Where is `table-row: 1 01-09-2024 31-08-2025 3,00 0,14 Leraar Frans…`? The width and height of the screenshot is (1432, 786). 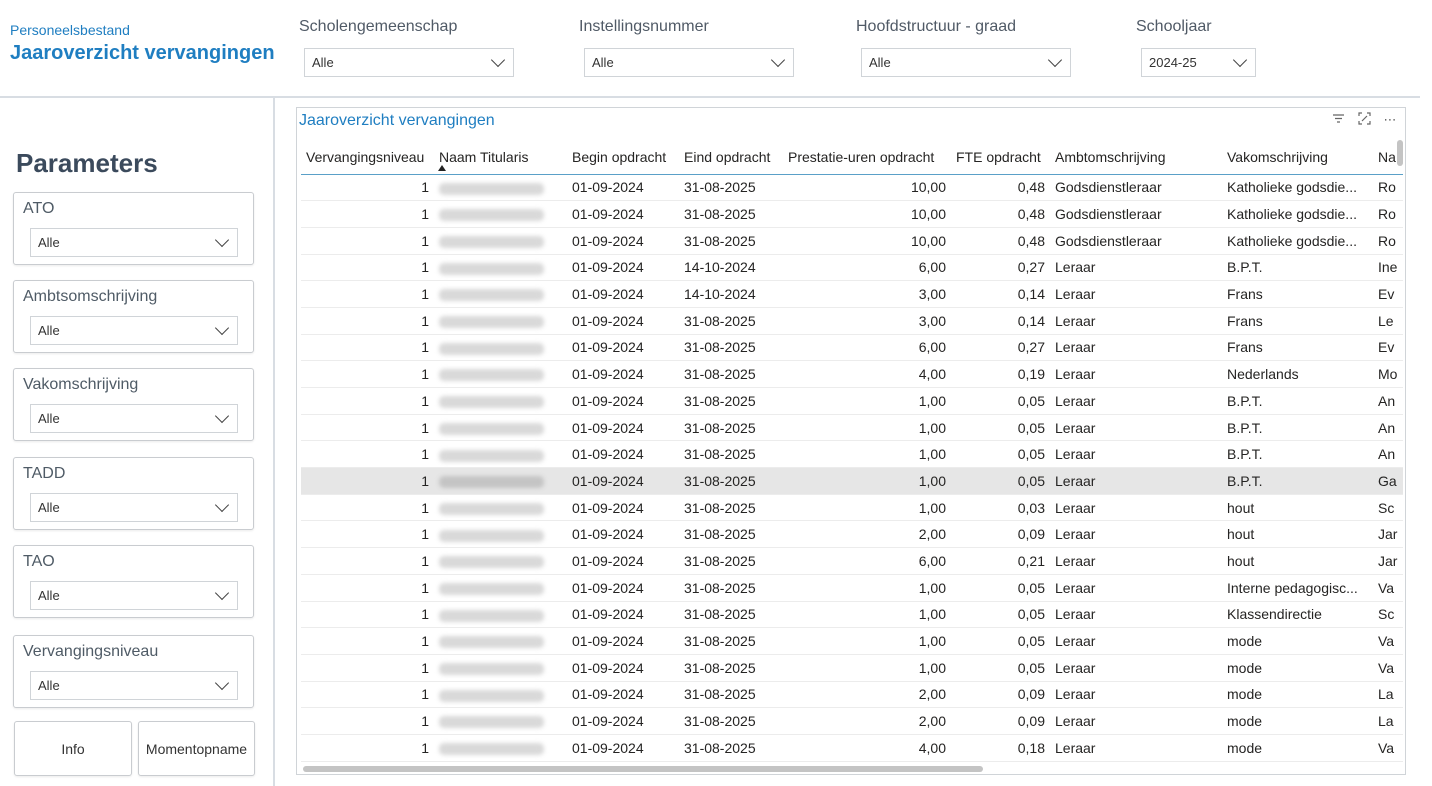 table-row: 1 01-09-2024 31-08-2025 3,00 0,14 Leraar Frans… is located at coordinates (852, 321).